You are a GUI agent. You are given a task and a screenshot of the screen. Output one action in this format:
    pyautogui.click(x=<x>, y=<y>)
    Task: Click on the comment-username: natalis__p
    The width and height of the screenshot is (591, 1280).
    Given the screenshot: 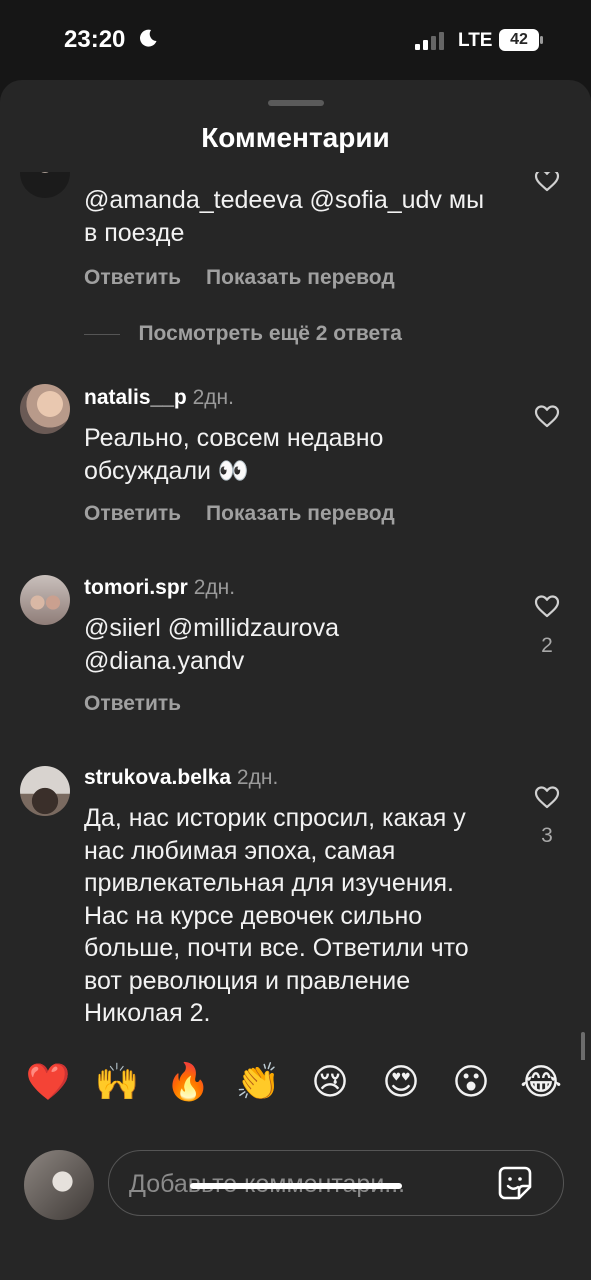 What is the action you would take?
    pyautogui.click(x=135, y=397)
    